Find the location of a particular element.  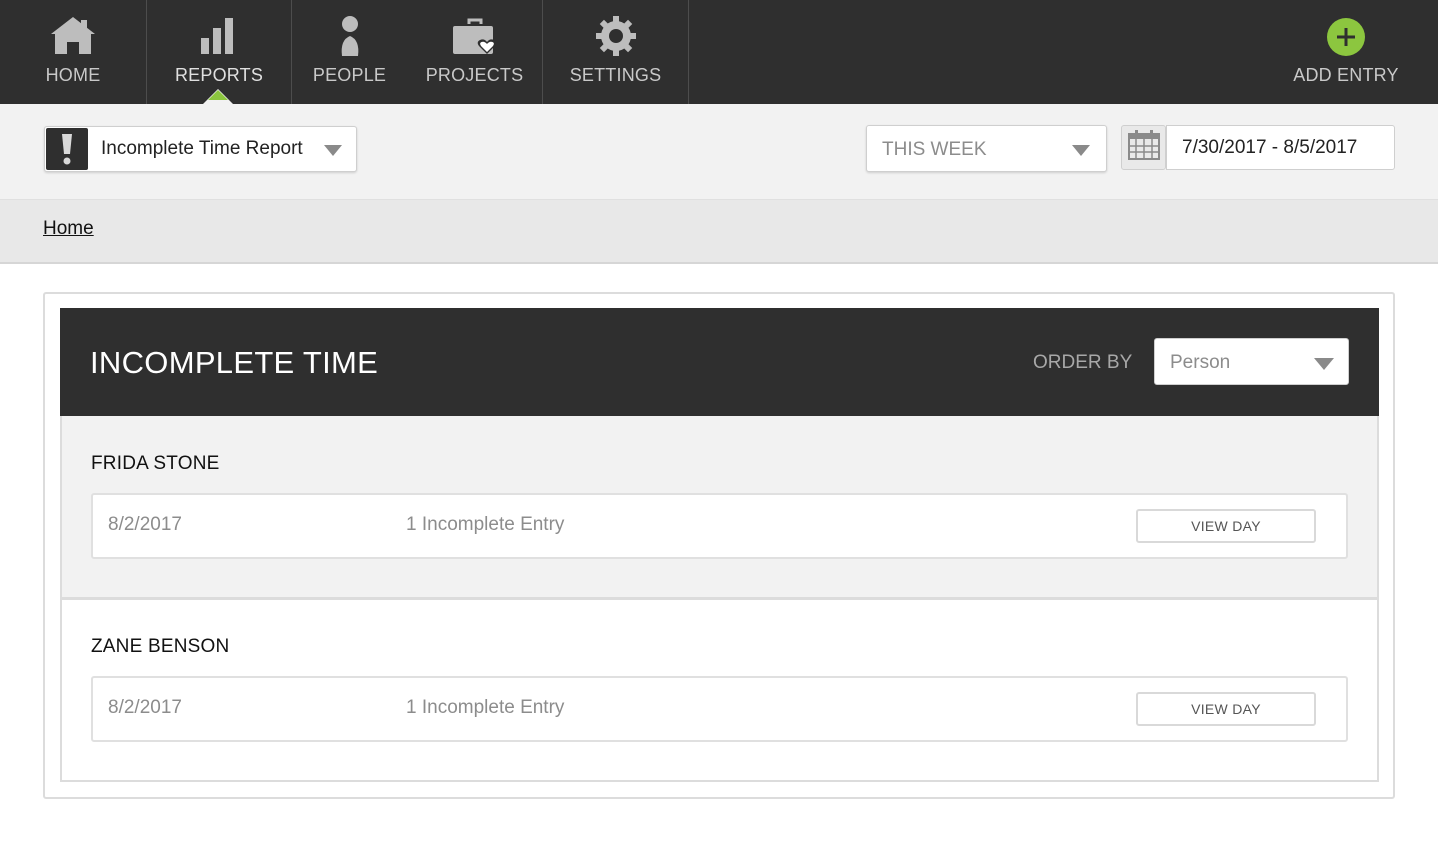

nav-settings: SETTINGS is located at coordinates (615, 52).